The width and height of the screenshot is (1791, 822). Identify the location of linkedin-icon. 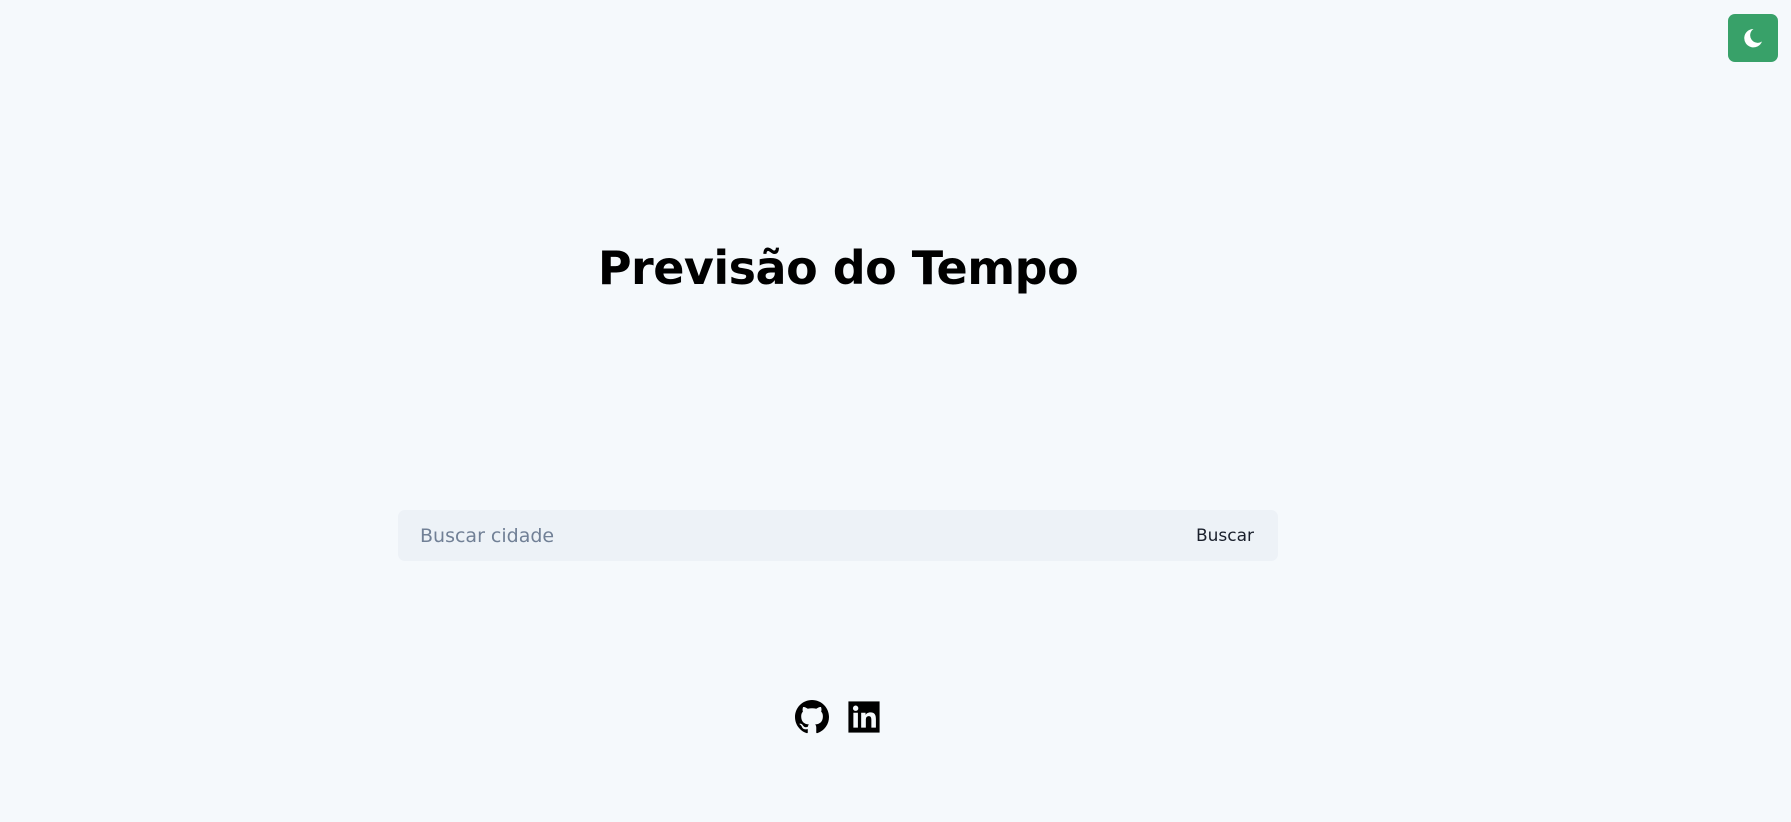
(864, 717).